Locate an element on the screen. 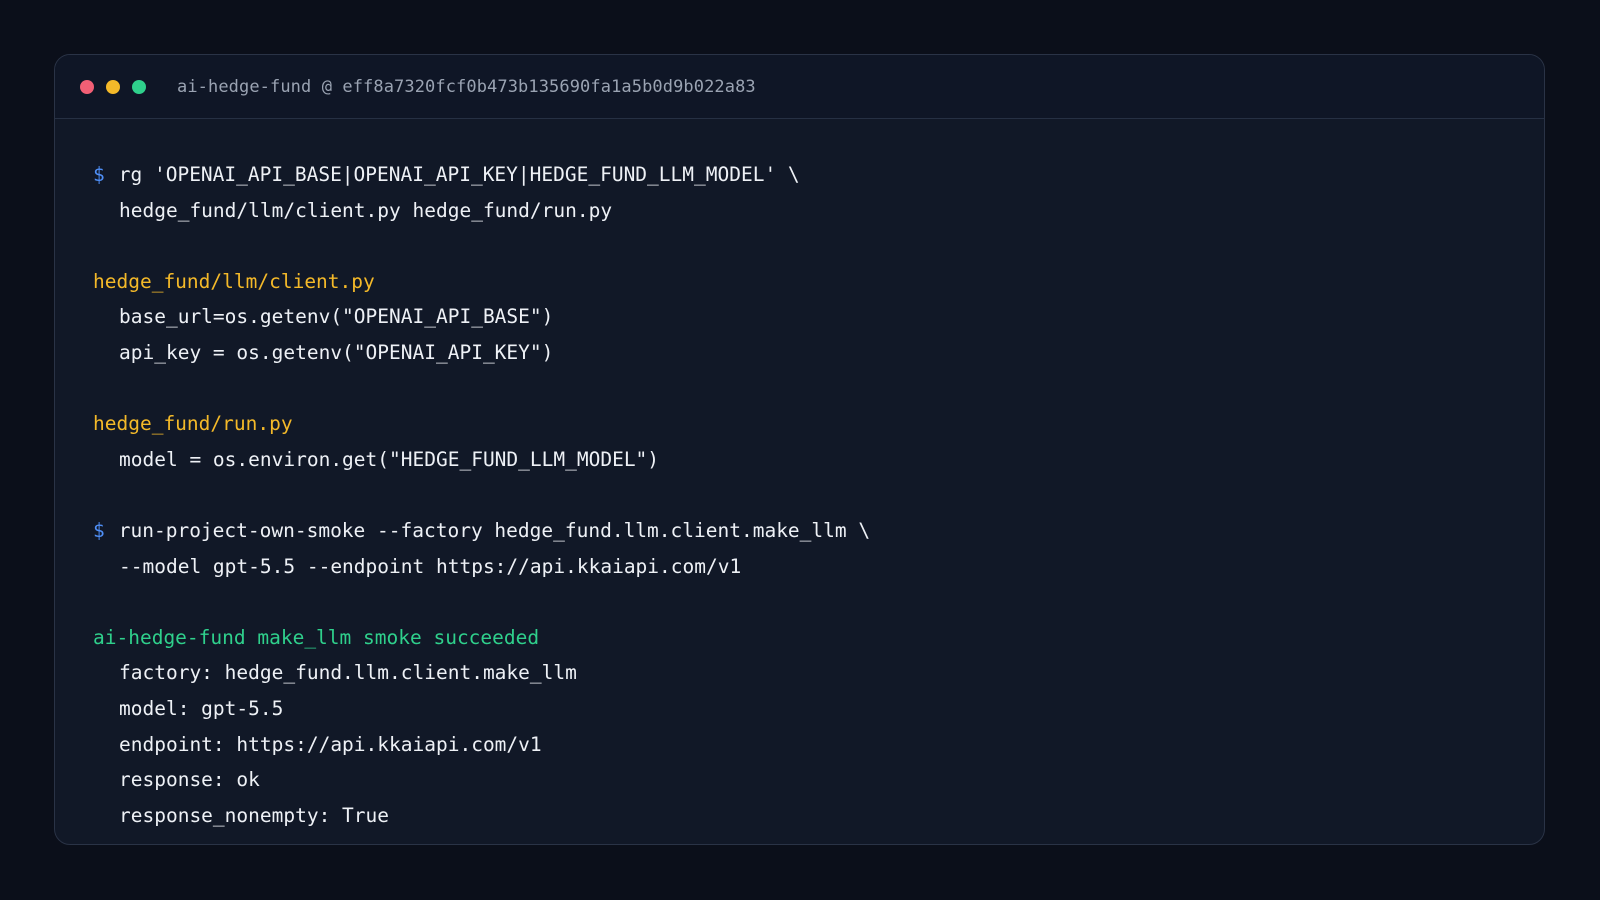  match-line: api_key = os.getenv("OPENAI_API_KEY") is located at coordinates (336, 352).